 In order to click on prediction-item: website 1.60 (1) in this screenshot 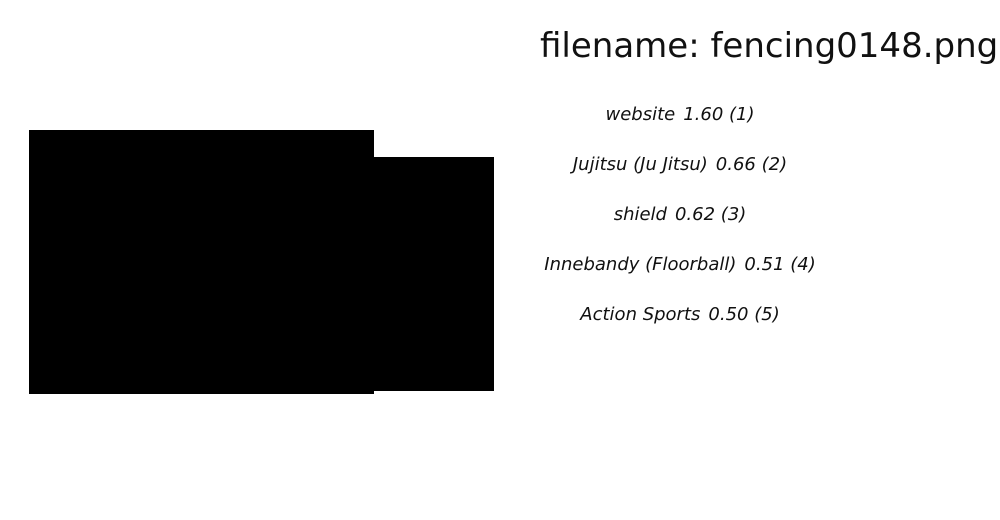, I will do `click(680, 125)`.